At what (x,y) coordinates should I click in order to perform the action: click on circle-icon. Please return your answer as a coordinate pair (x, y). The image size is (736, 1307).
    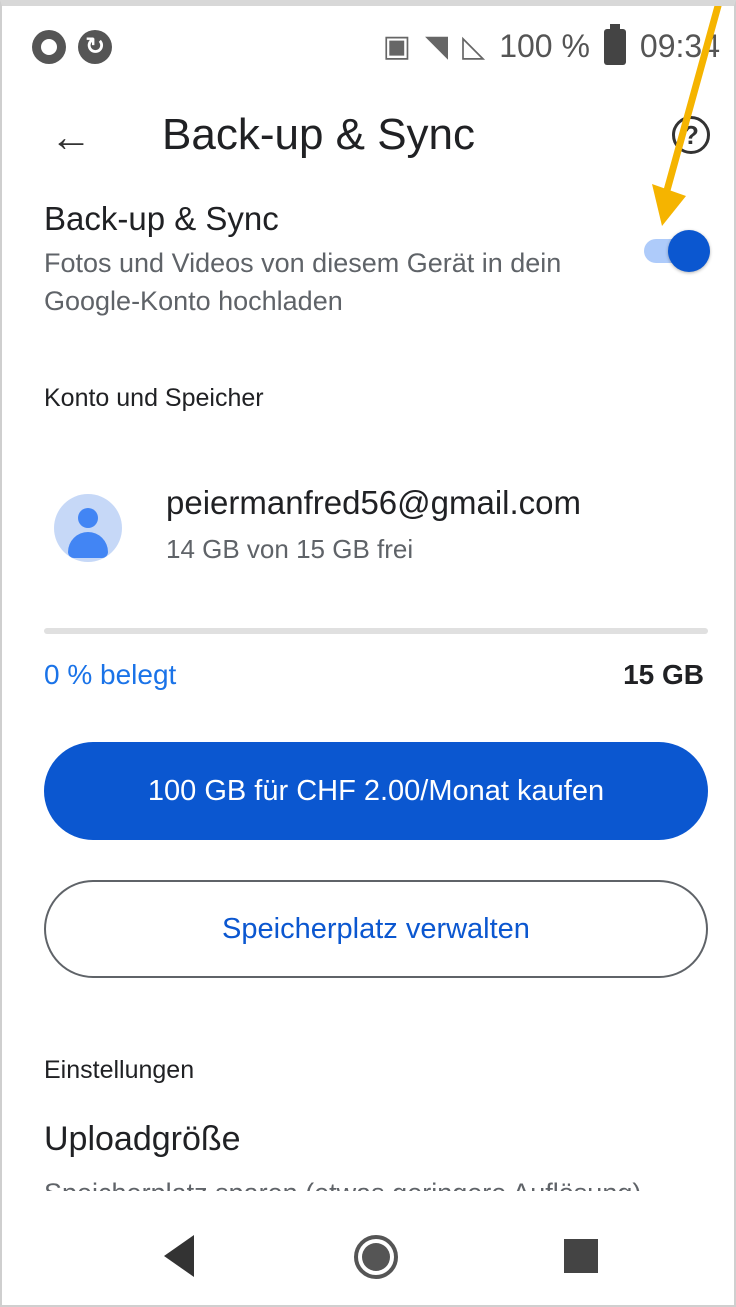
    Looking at the image, I should click on (49, 47).